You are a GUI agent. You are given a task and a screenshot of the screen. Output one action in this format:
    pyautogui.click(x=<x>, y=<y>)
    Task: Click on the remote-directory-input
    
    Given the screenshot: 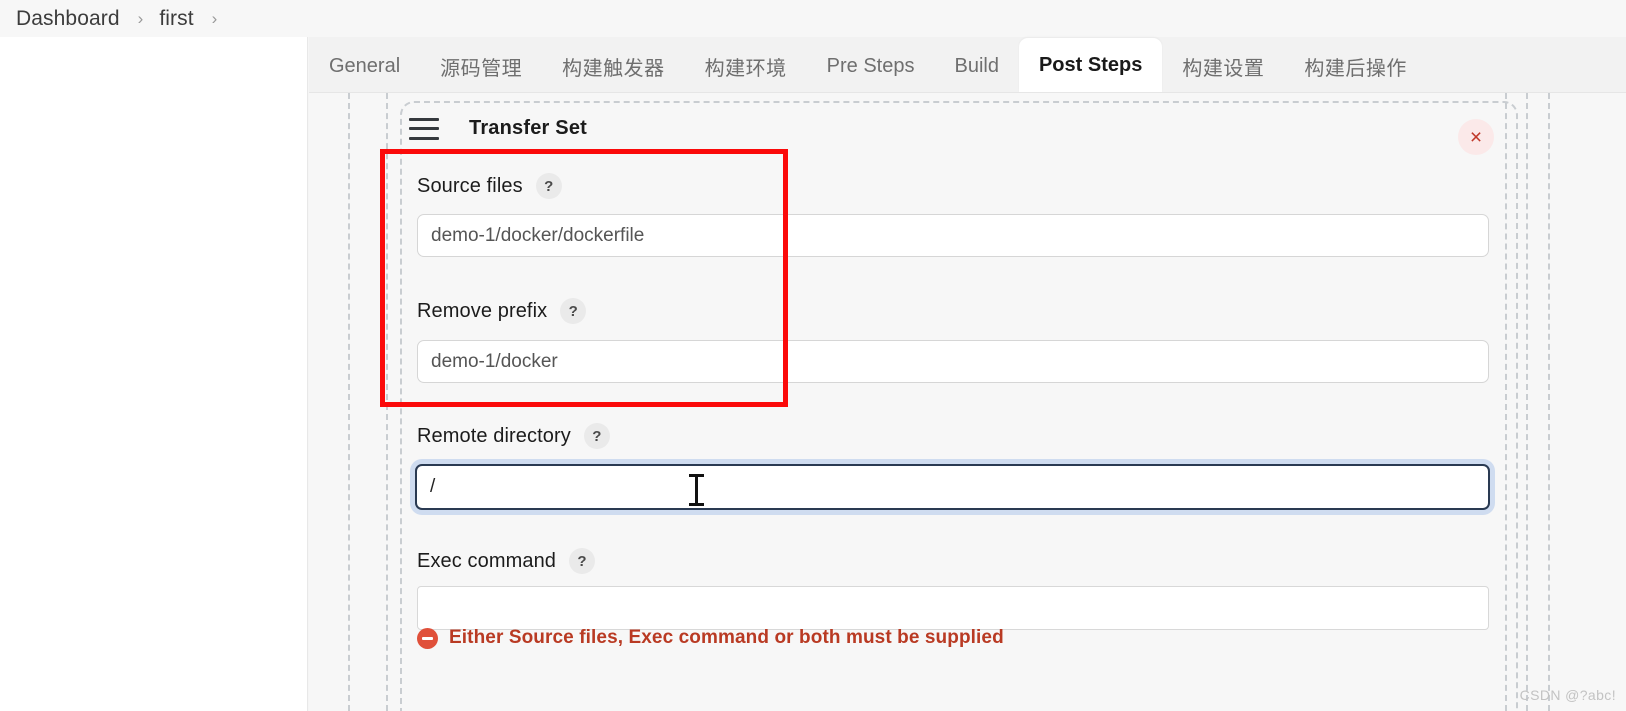 What is the action you would take?
    pyautogui.click(x=952, y=487)
    